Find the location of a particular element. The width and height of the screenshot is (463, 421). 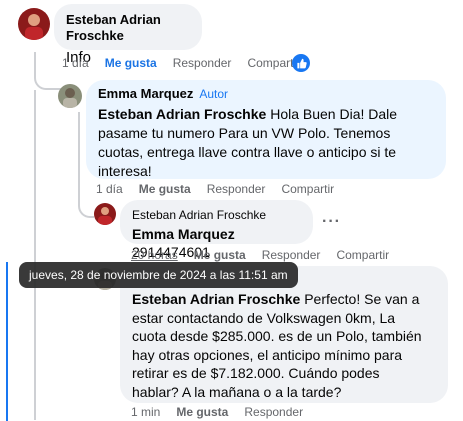

author-badge: Autor is located at coordinates (214, 94).